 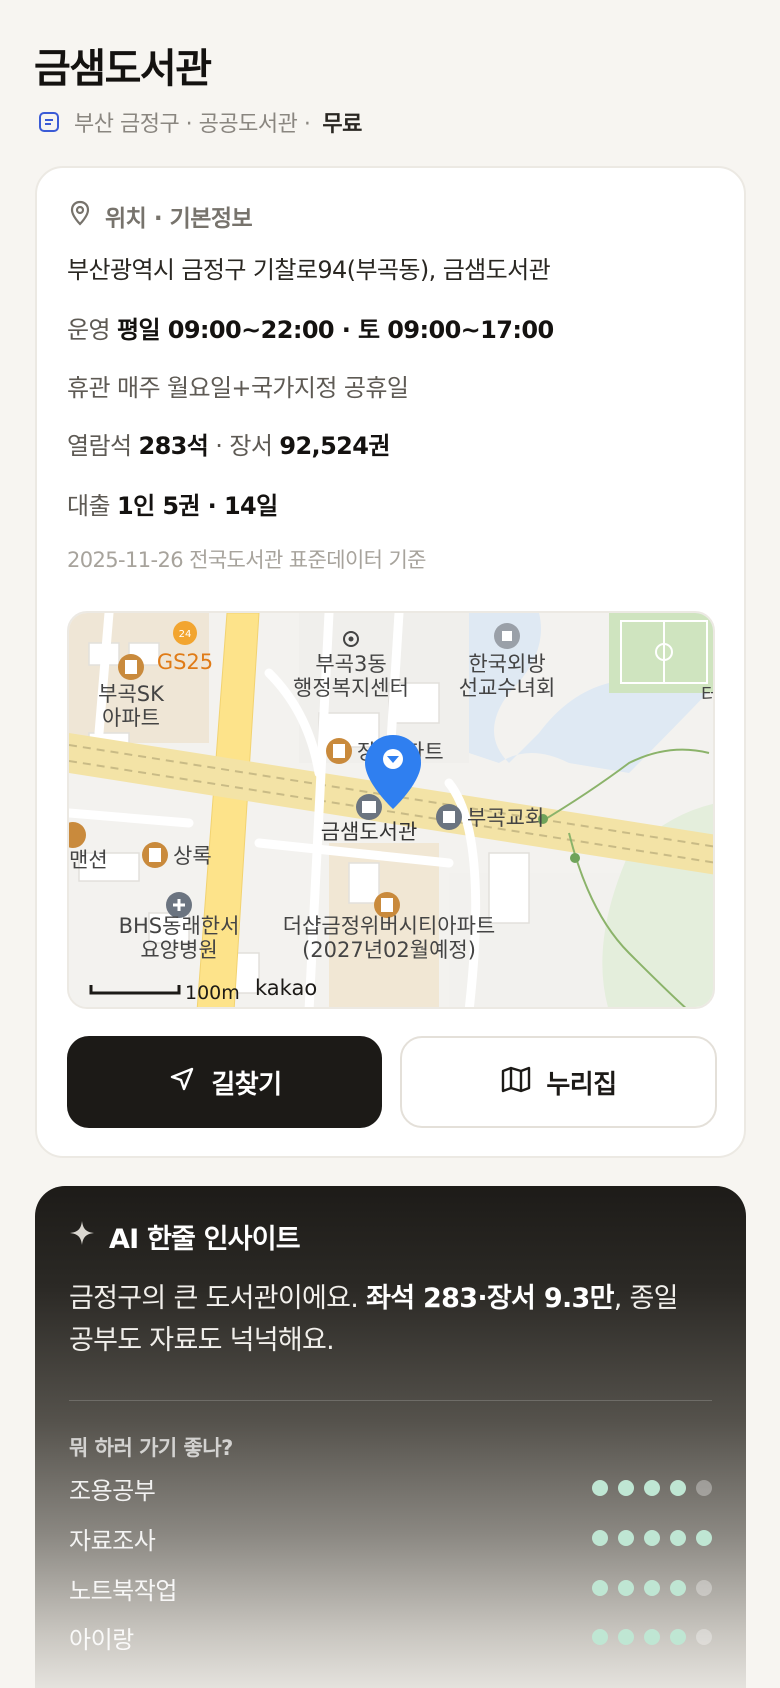 What do you see at coordinates (173, 446) in the screenshot?
I see `seats-value: 283석` at bounding box center [173, 446].